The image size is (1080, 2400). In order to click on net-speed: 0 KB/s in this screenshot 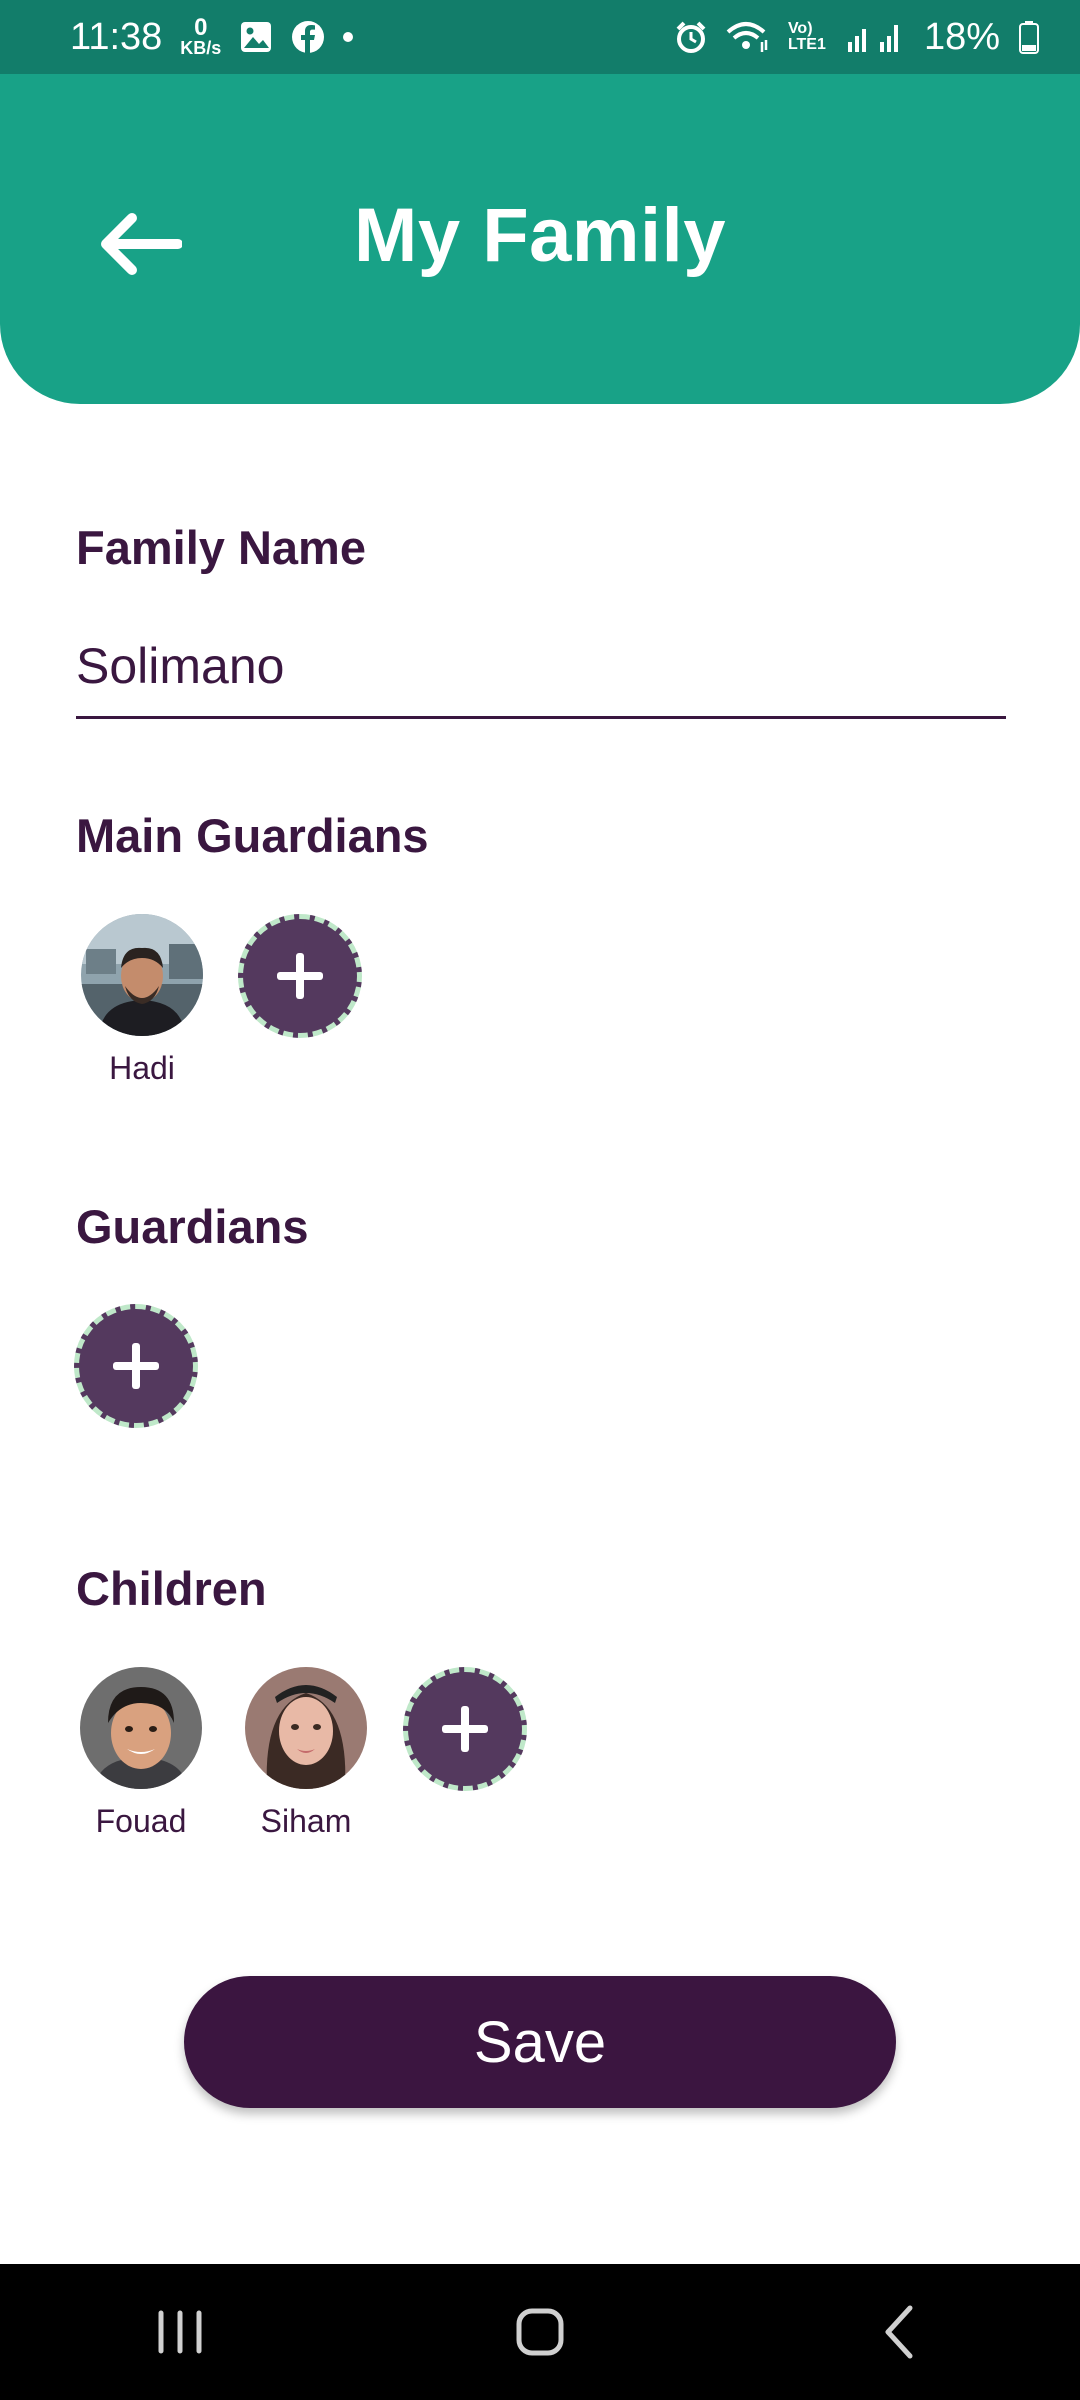, I will do `click(201, 36)`.